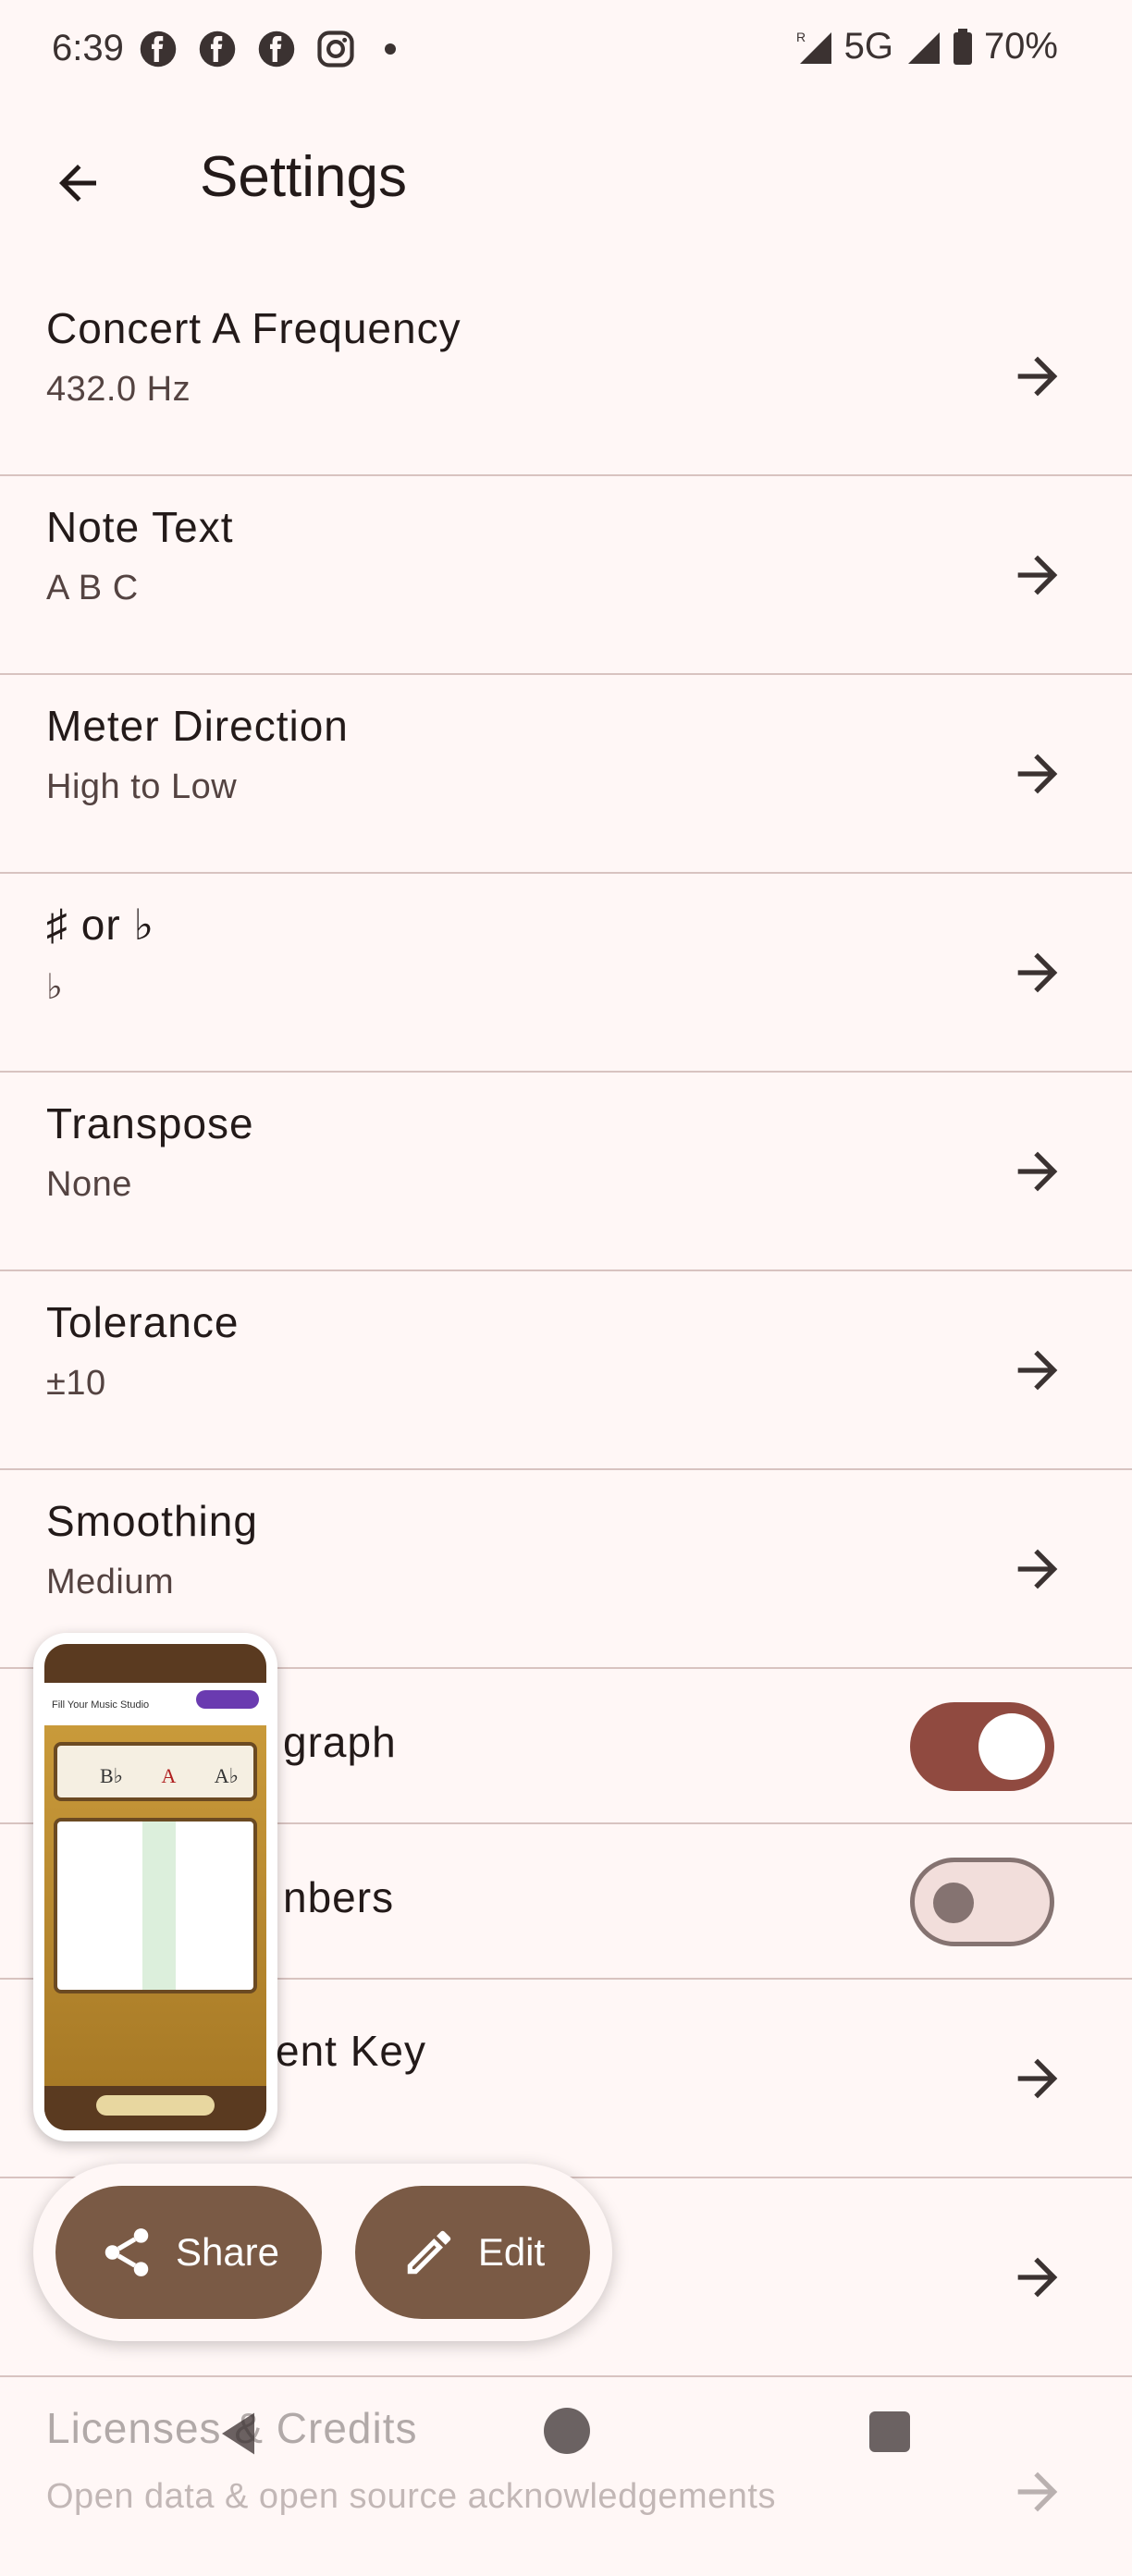 This screenshot has height=2576, width=1132. Describe the element at coordinates (566, 774) in the screenshot. I see `setting-meter-direction: Meter Direction High to Low` at that location.